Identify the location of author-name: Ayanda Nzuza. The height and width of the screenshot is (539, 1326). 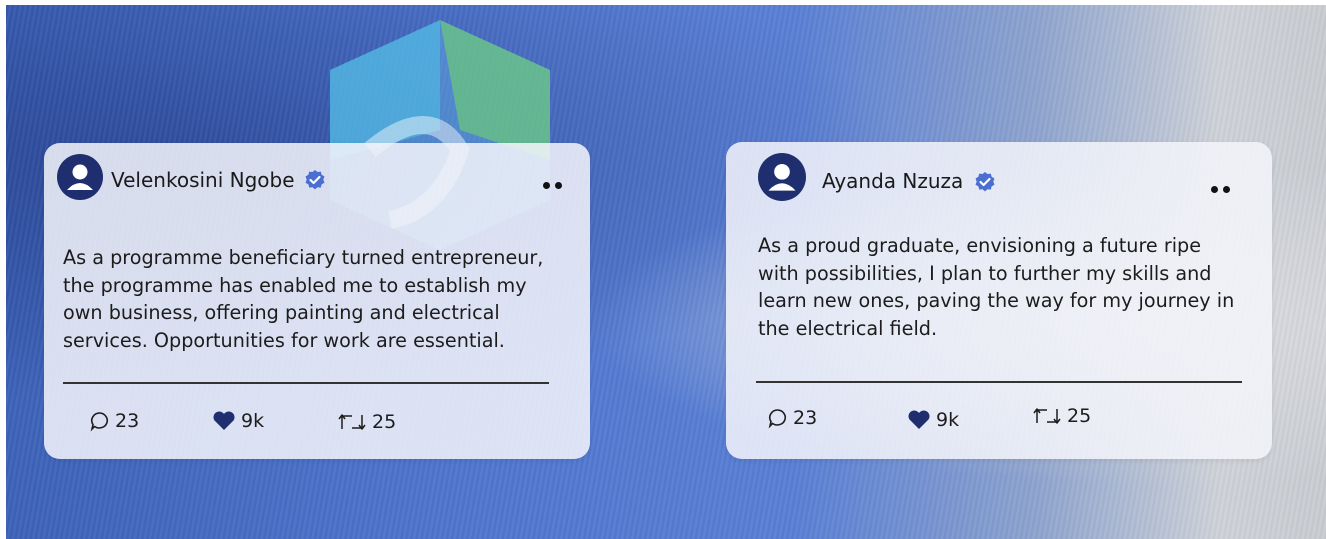
(892, 181).